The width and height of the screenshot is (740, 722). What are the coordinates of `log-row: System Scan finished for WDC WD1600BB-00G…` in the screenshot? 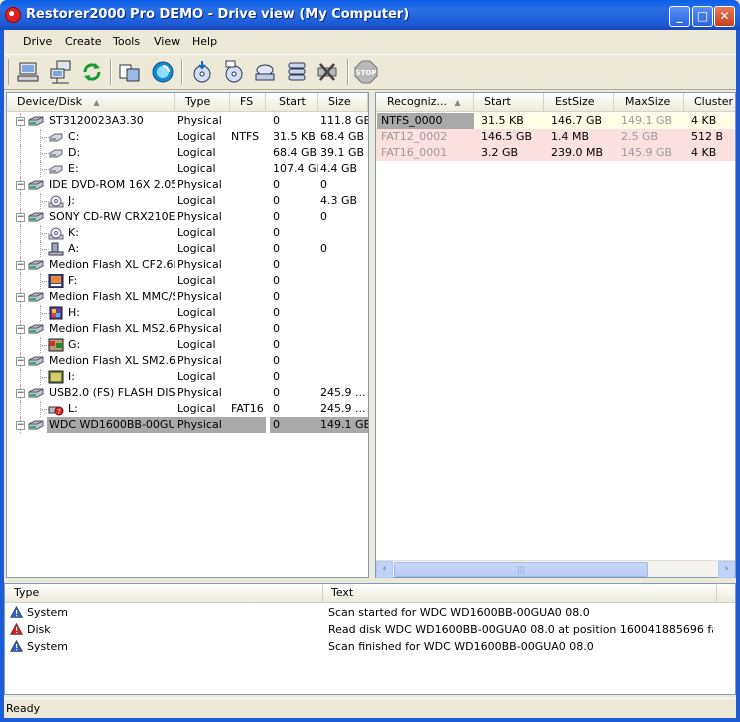 It's located at (370, 646).